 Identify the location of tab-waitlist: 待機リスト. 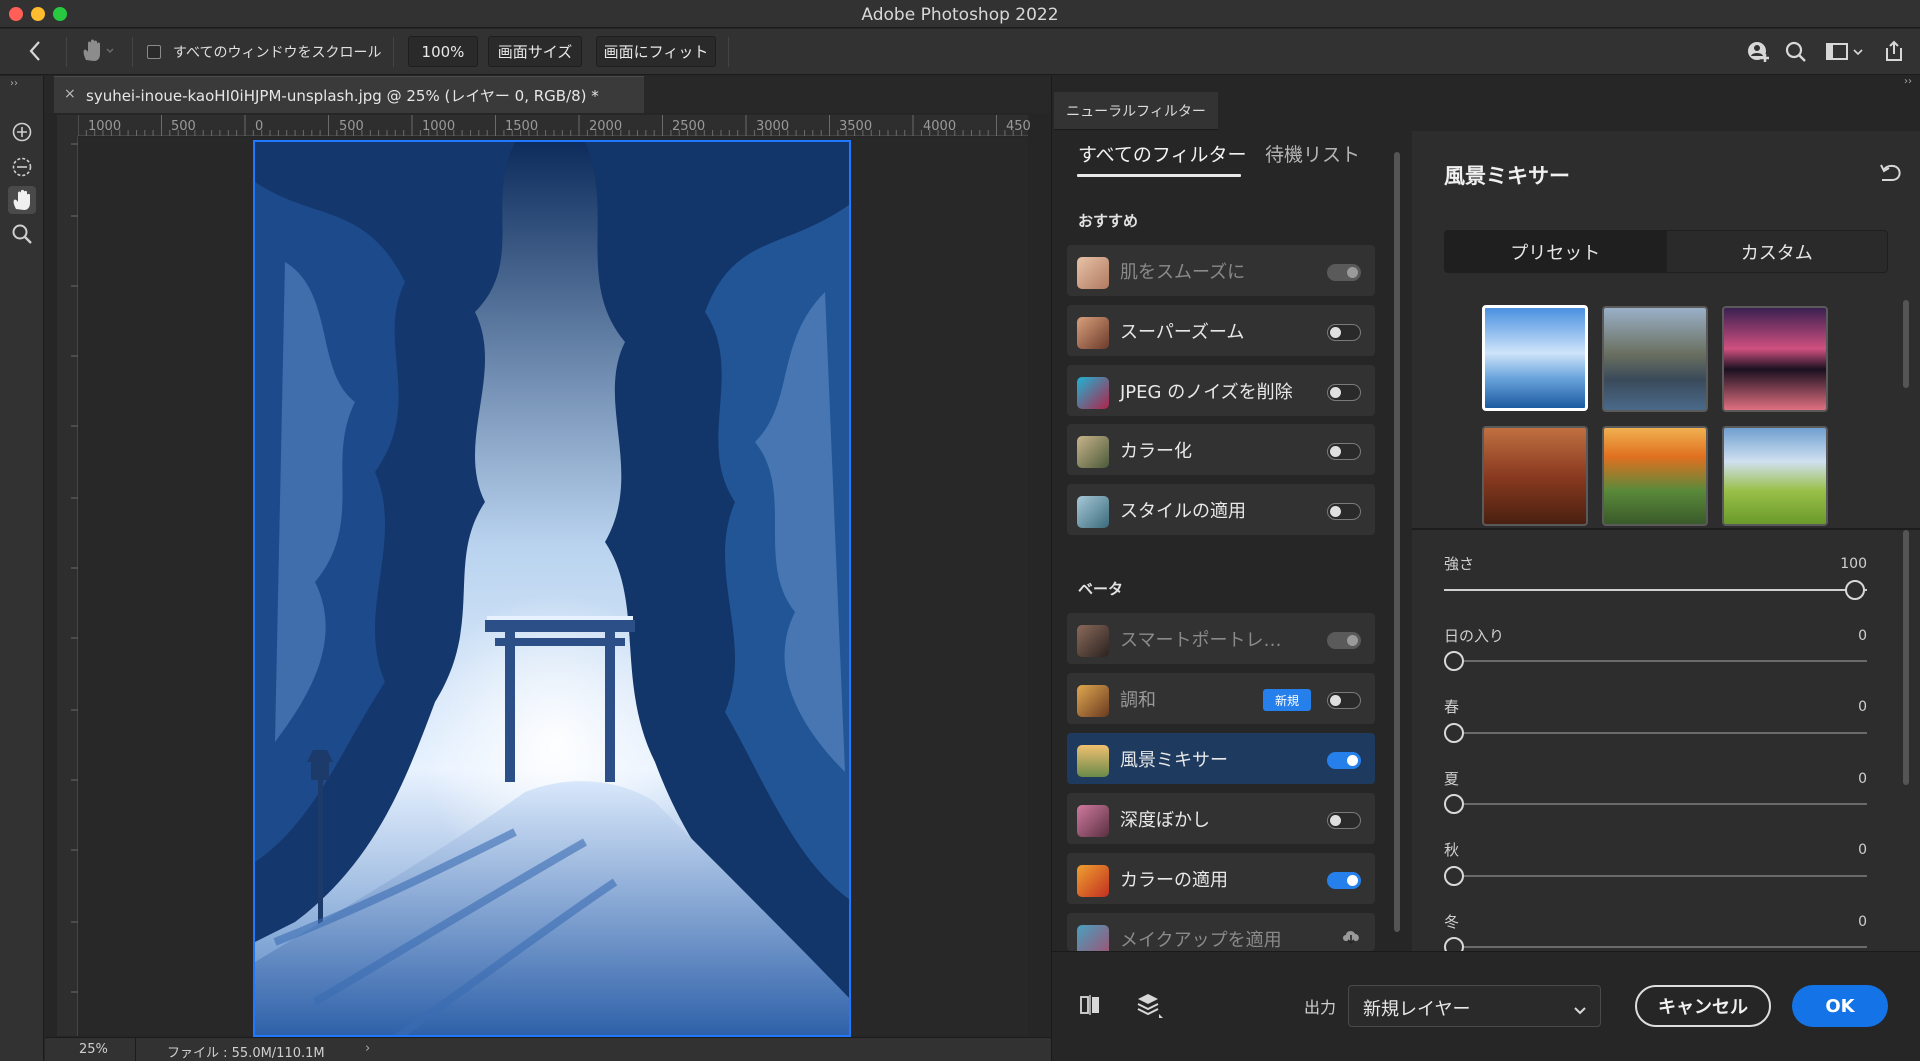
(1312, 153).